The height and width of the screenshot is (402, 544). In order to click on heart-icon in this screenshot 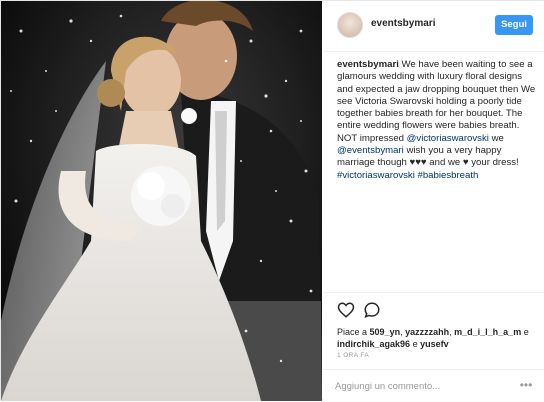, I will do `click(346, 310)`.